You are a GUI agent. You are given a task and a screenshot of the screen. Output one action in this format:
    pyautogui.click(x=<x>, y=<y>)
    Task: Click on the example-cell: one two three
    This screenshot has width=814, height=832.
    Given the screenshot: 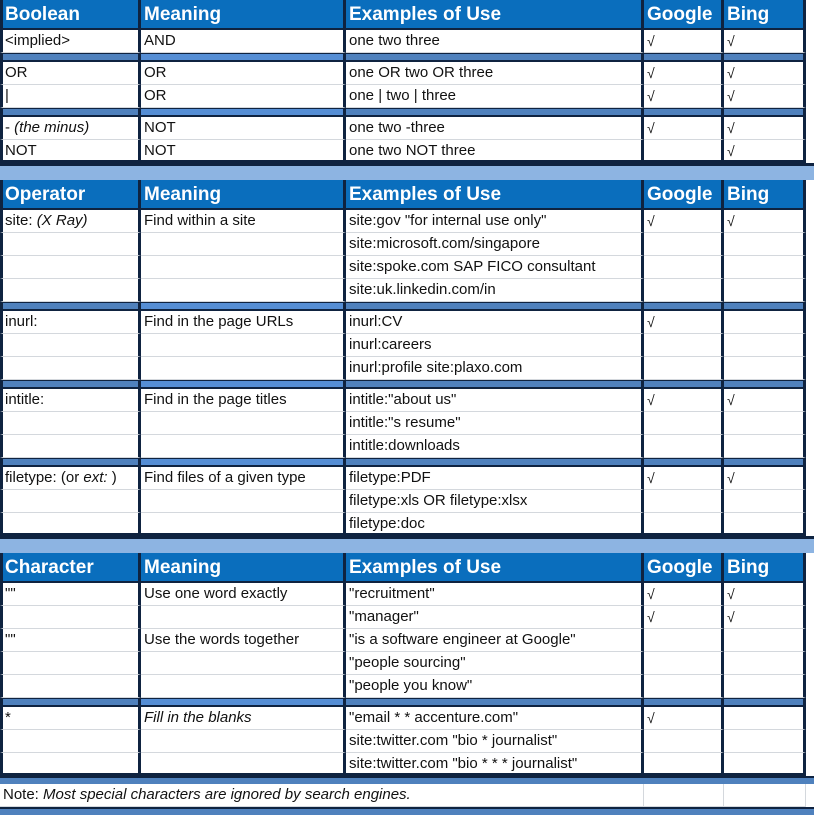 What is the action you would take?
    pyautogui.click(x=495, y=41)
    